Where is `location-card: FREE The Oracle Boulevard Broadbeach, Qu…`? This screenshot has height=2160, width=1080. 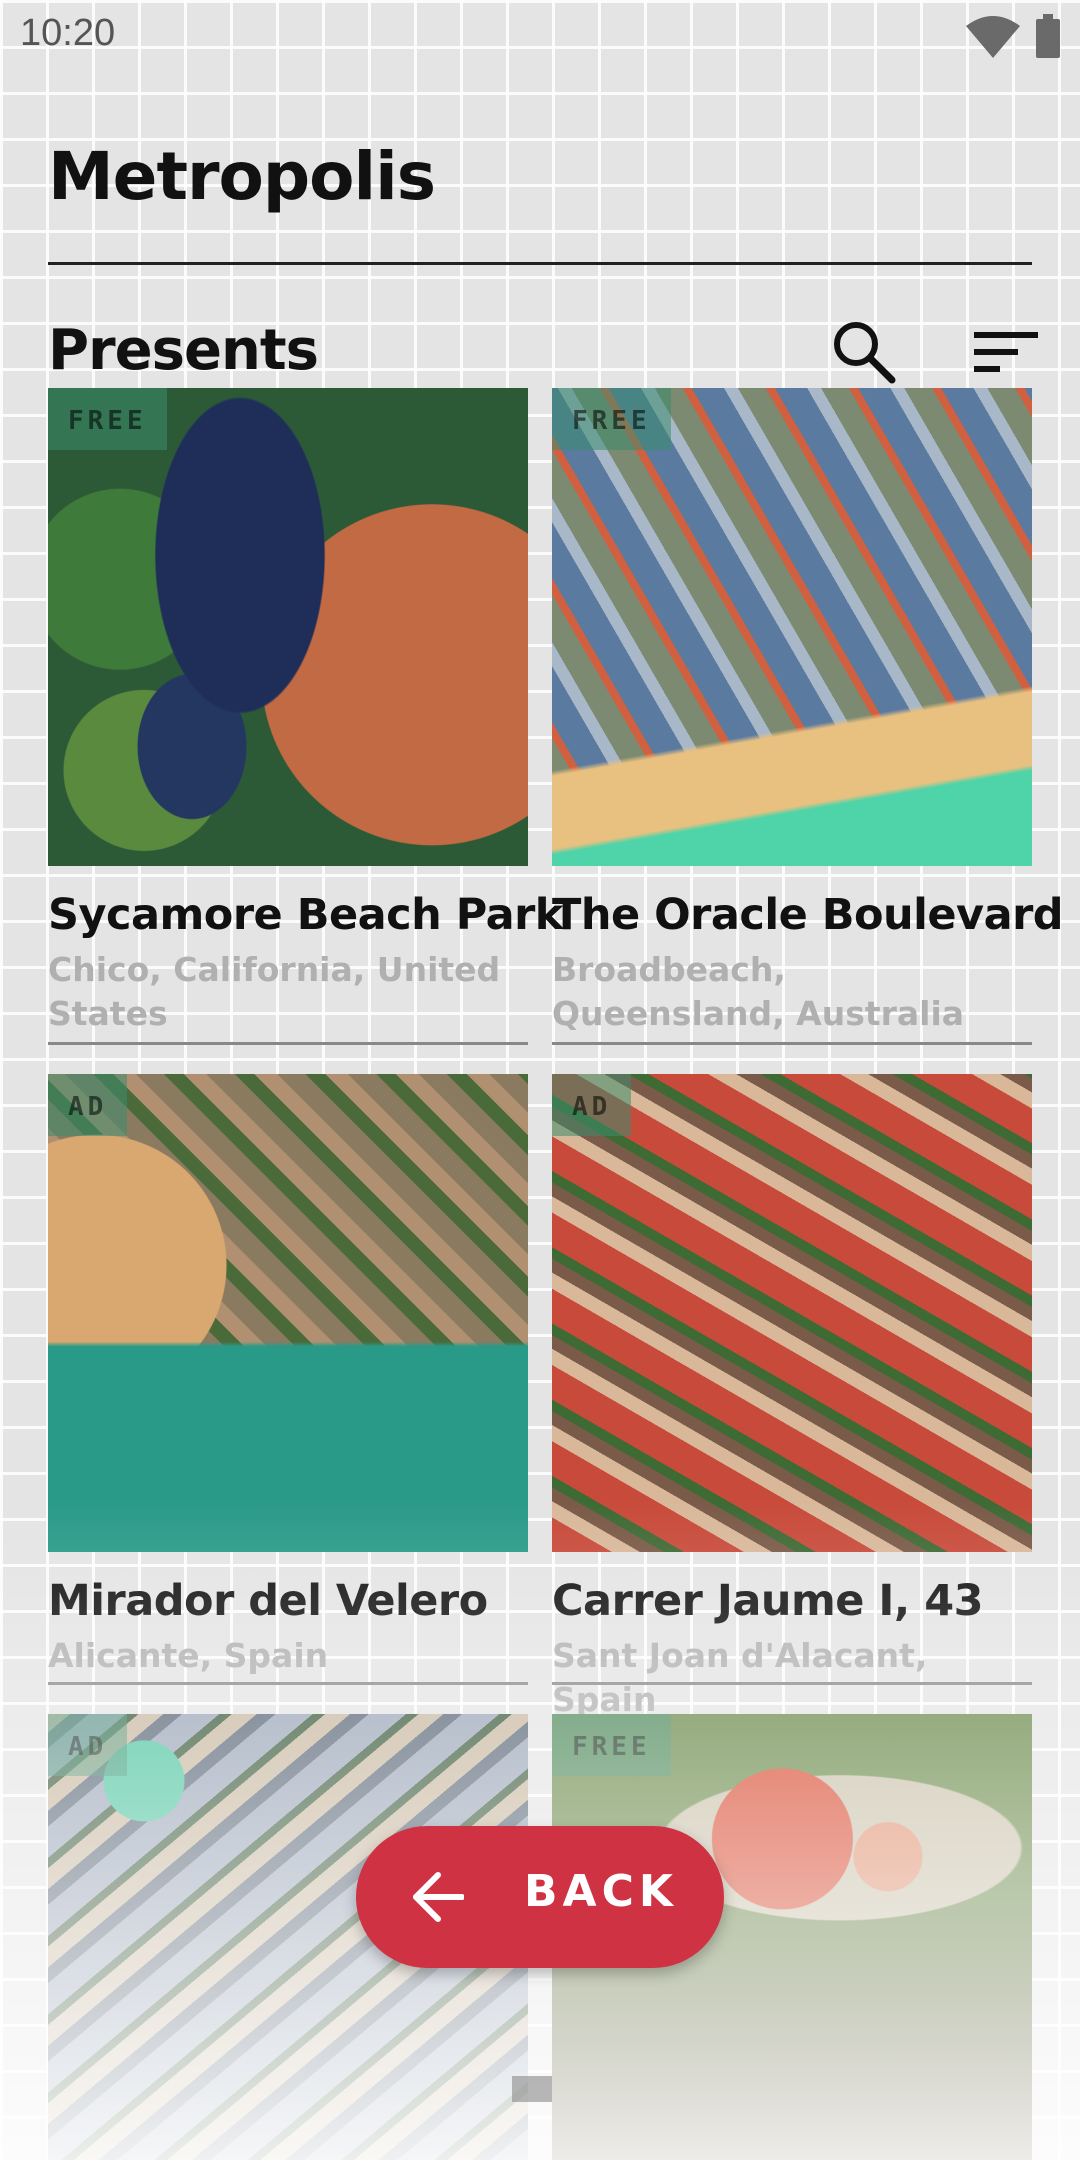
location-card: FREE The Oracle Boulevard Broadbeach, Qu… is located at coordinates (808, 718).